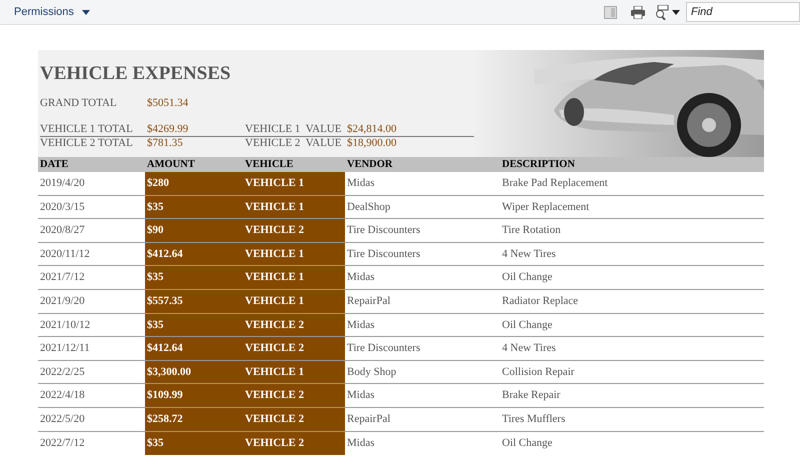 This screenshot has height=460, width=800. I want to click on table-cell-text: 2021/10/12, so click(65, 325).